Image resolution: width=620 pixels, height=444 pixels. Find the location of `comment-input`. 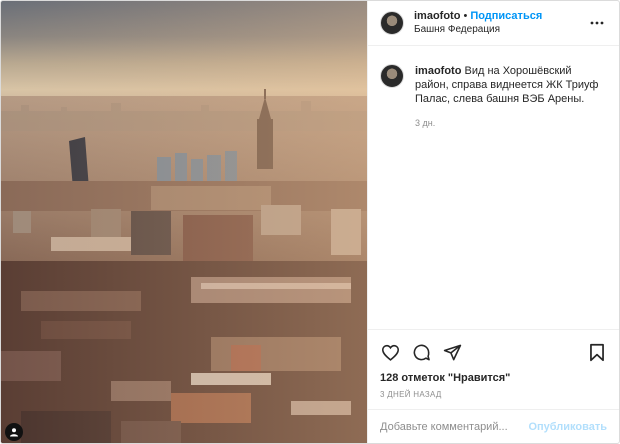

comment-input is located at coordinates (454, 426).